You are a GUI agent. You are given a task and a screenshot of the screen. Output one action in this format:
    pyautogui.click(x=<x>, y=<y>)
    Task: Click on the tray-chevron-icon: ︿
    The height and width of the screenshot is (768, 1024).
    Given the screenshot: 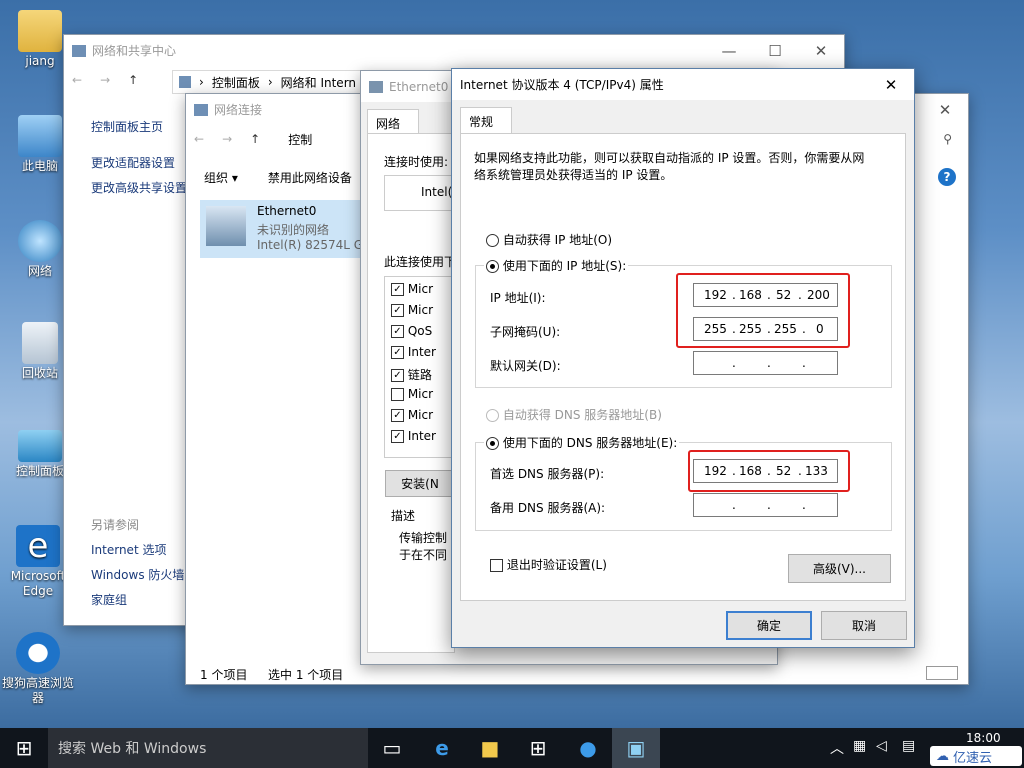 What is the action you would take?
    pyautogui.click(x=837, y=748)
    